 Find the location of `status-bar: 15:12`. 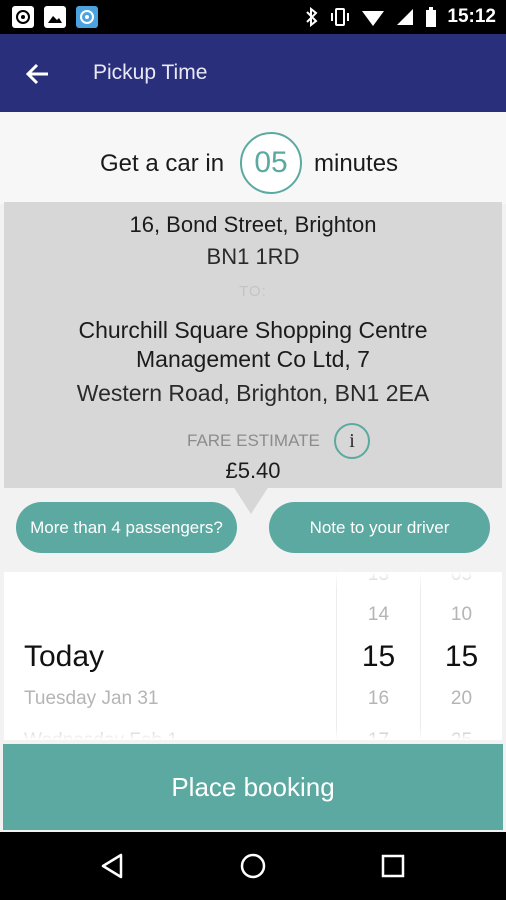

status-bar: 15:12 is located at coordinates (253, 17).